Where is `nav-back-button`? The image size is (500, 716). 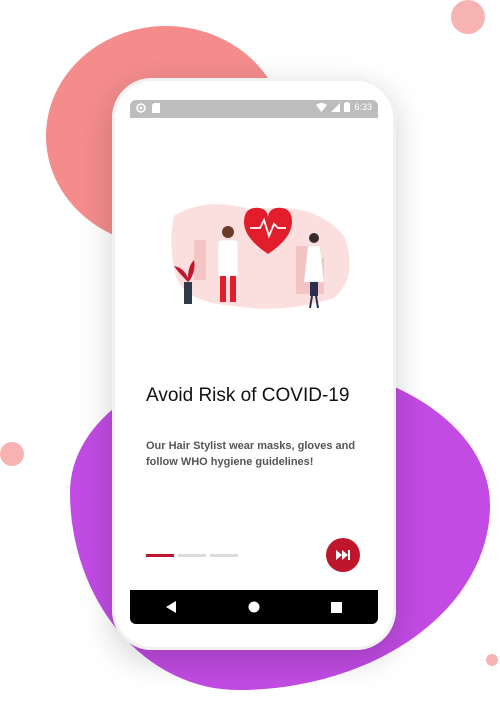
nav-back-button is located at coordinates (171, 607).